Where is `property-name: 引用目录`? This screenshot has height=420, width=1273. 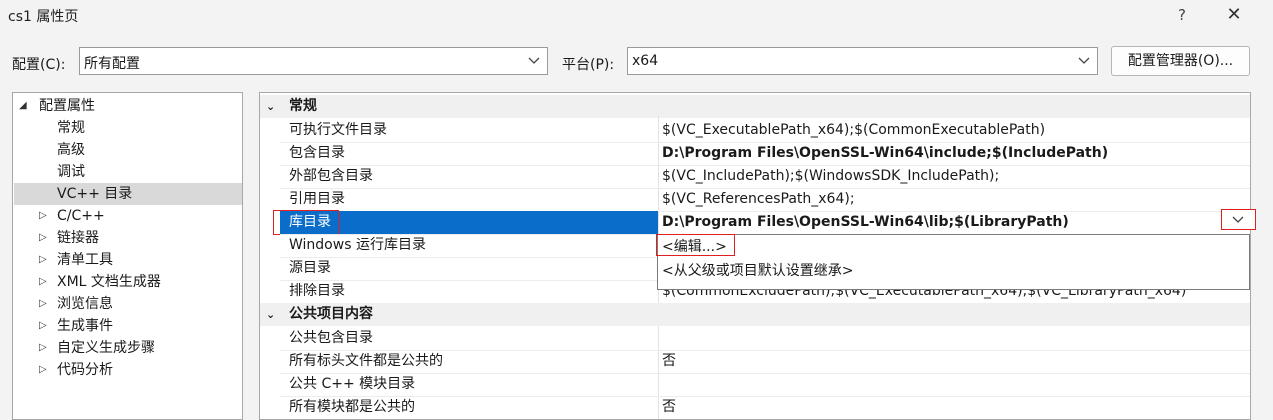 property-name: 引用目录 is located at coordinates (317, 199).